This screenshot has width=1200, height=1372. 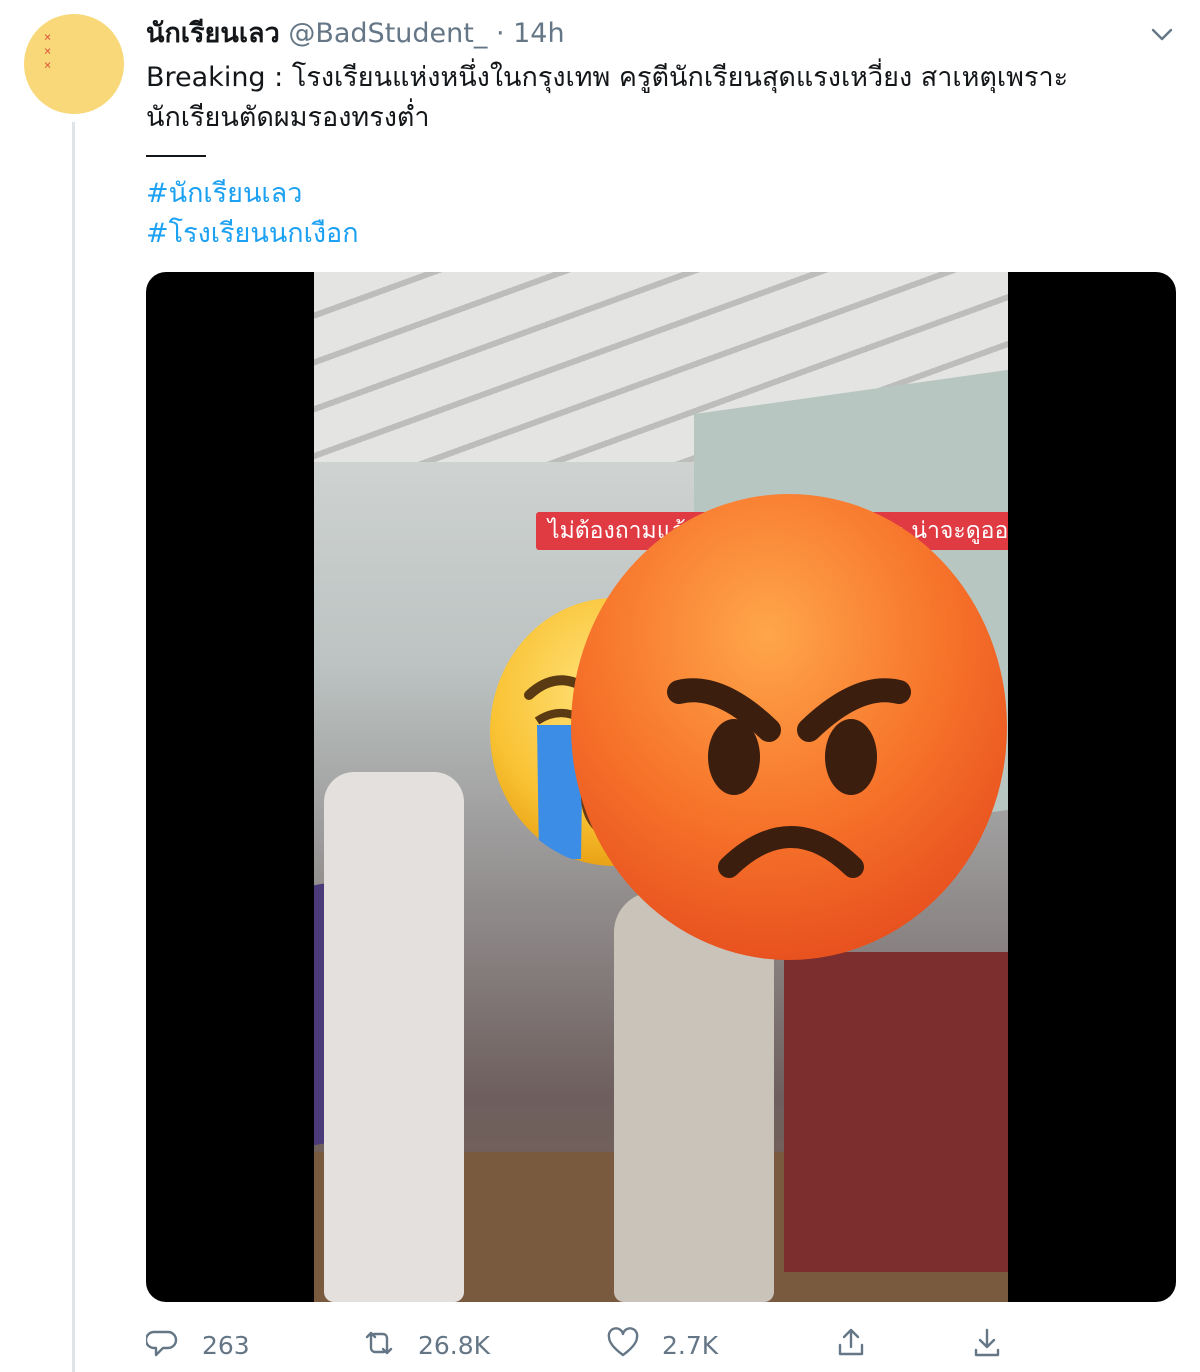 I want to click on tweet-header: นักเรียนเลว @BadStudent_ · 14h, so click(x=355, y=34).